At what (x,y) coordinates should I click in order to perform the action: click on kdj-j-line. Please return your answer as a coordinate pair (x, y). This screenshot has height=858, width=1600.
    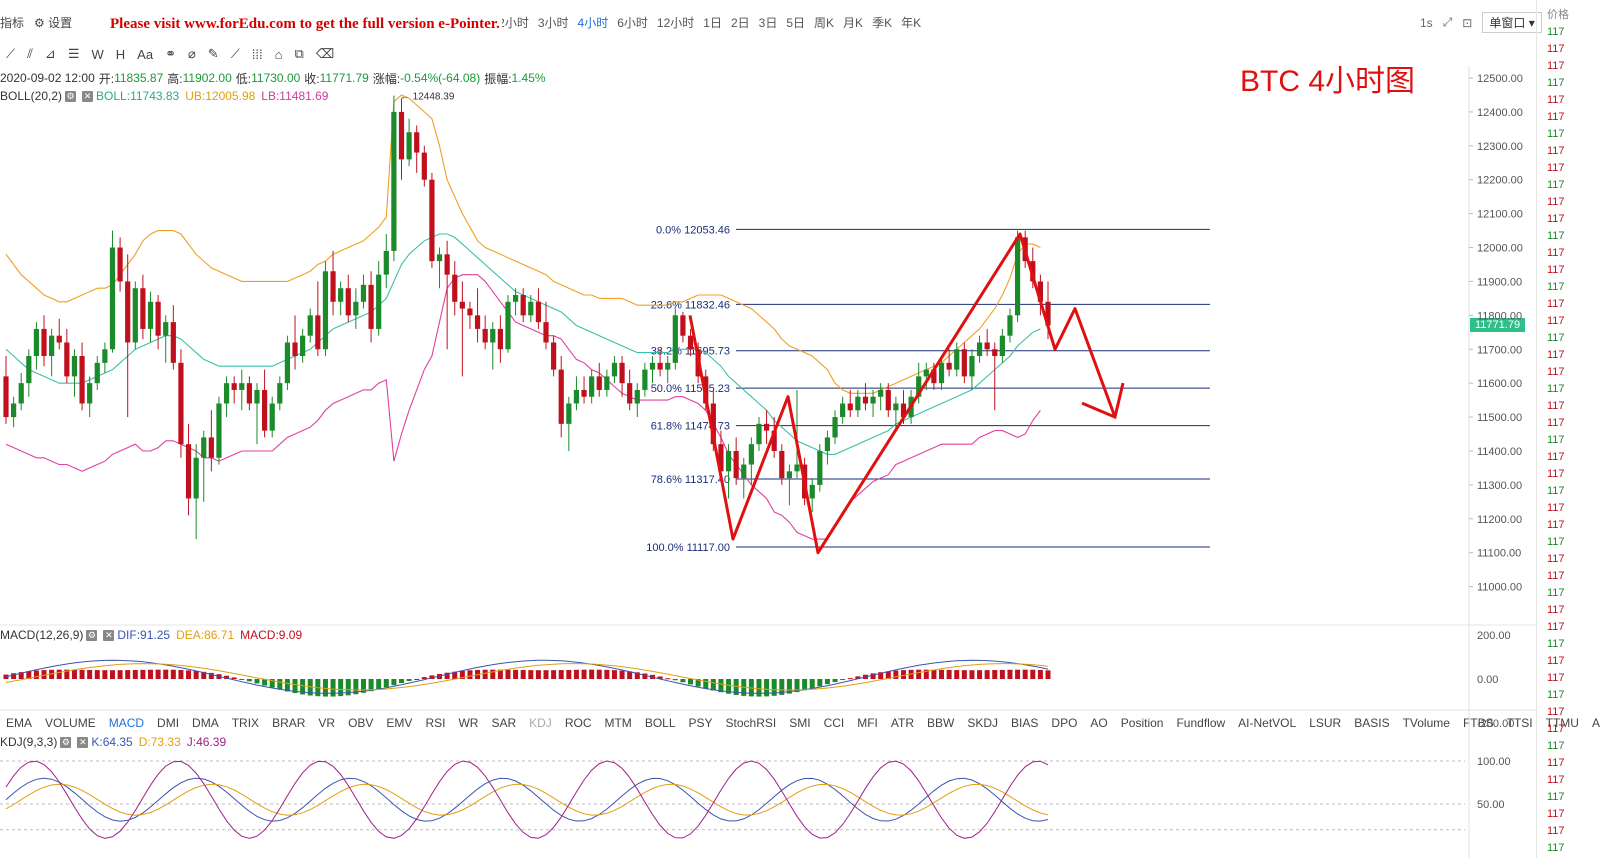
    Looking at the image, I should click on (527, 799).